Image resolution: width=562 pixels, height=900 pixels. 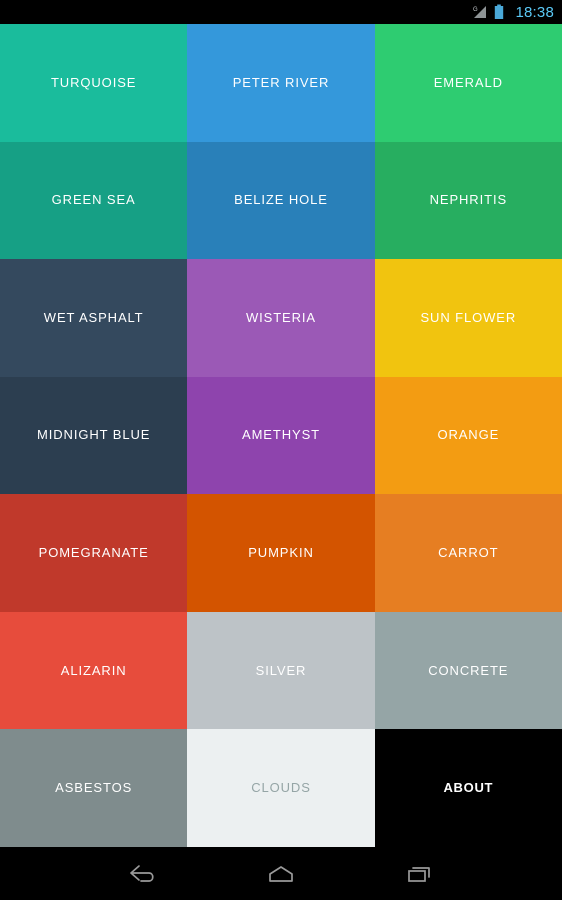 I want to click on color-tile-label: CLOUDS, so click(x=281, y=788).